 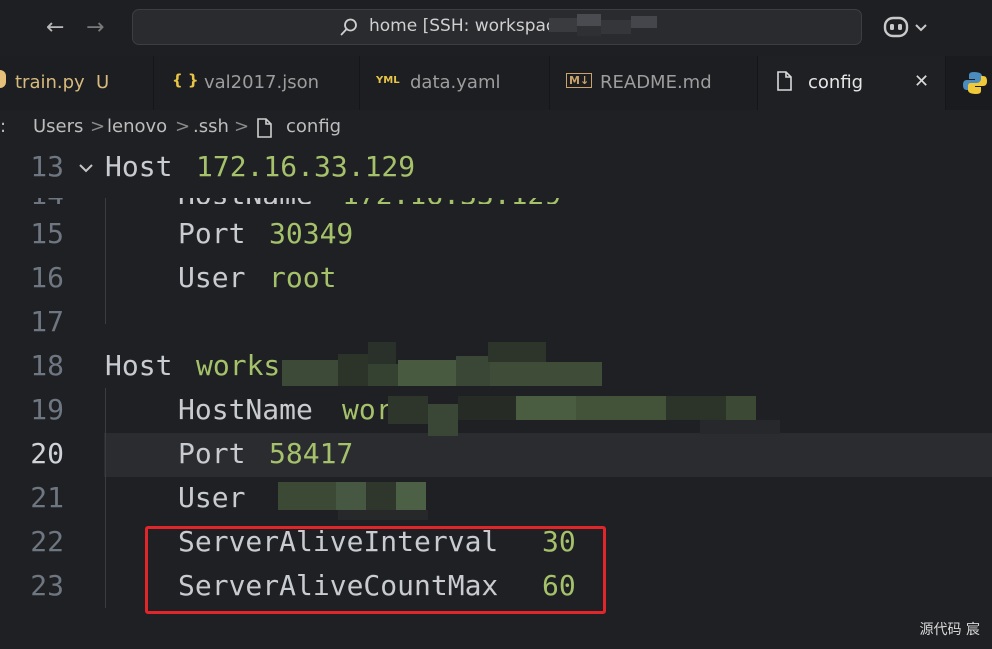 I want to click on code-value: works, so click(x=238, y=365).